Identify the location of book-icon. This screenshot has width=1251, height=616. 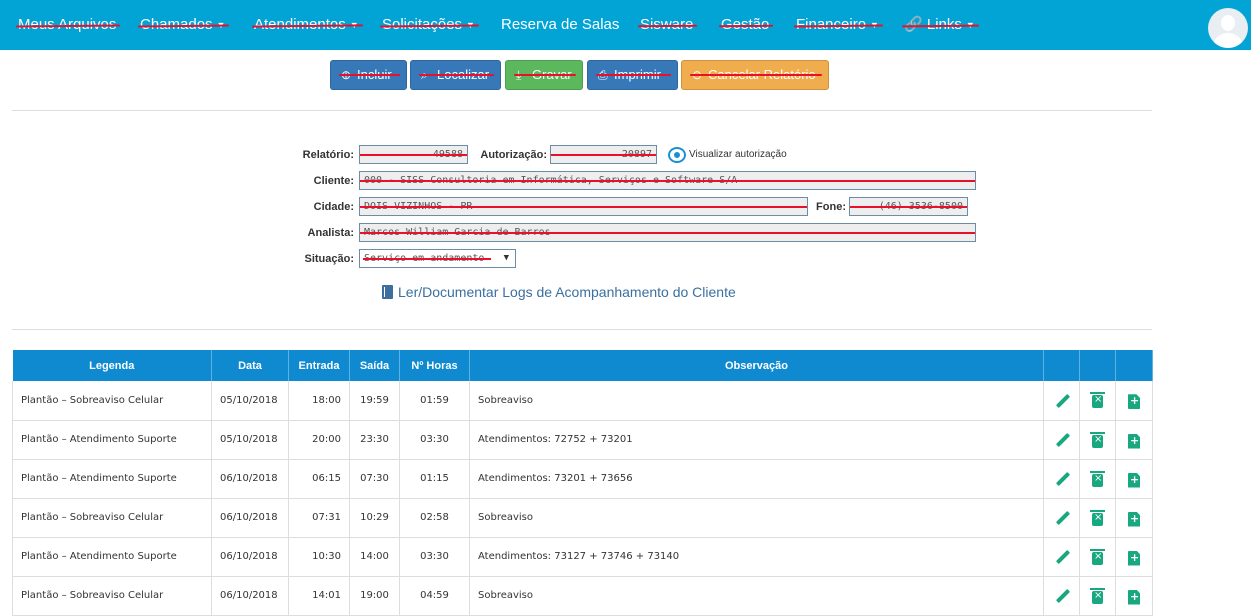
(387, 292).